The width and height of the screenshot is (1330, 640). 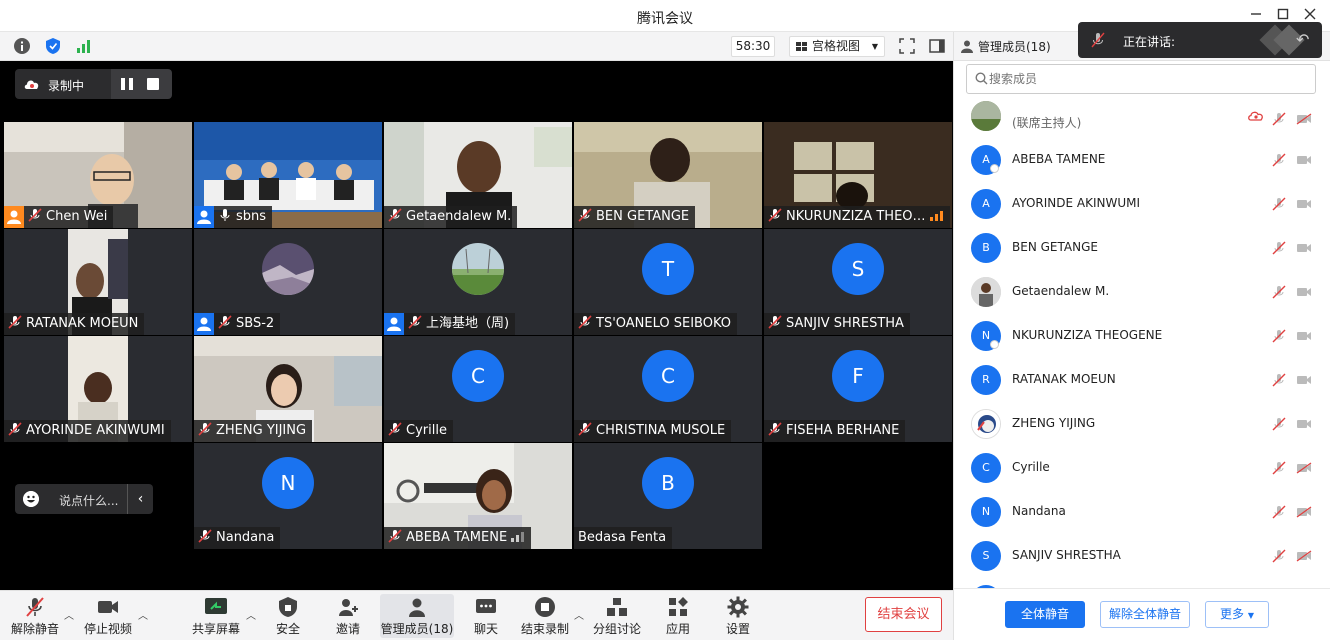 I want to click on sidebar-toggle-icon, so click(x=937, y=46).